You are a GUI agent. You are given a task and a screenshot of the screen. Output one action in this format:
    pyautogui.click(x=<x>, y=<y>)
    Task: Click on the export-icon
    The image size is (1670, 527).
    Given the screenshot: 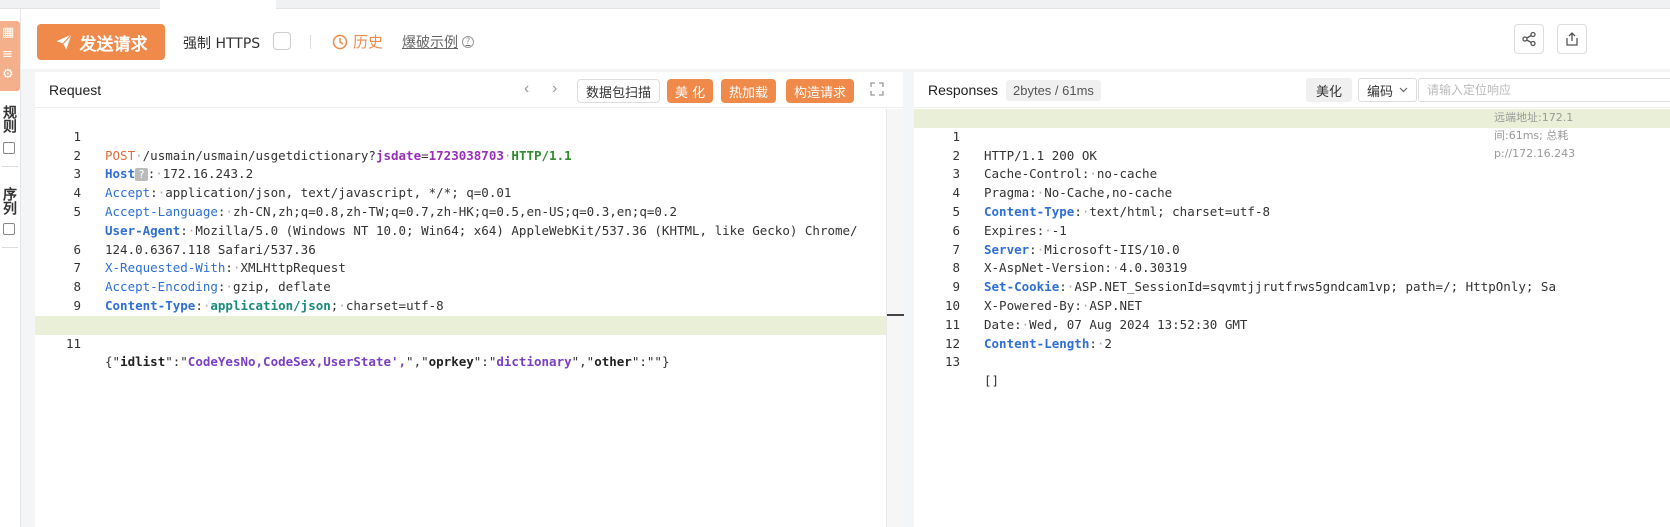 What is the action you would take?
    pyautogui.click(x=1572, y=39)
    